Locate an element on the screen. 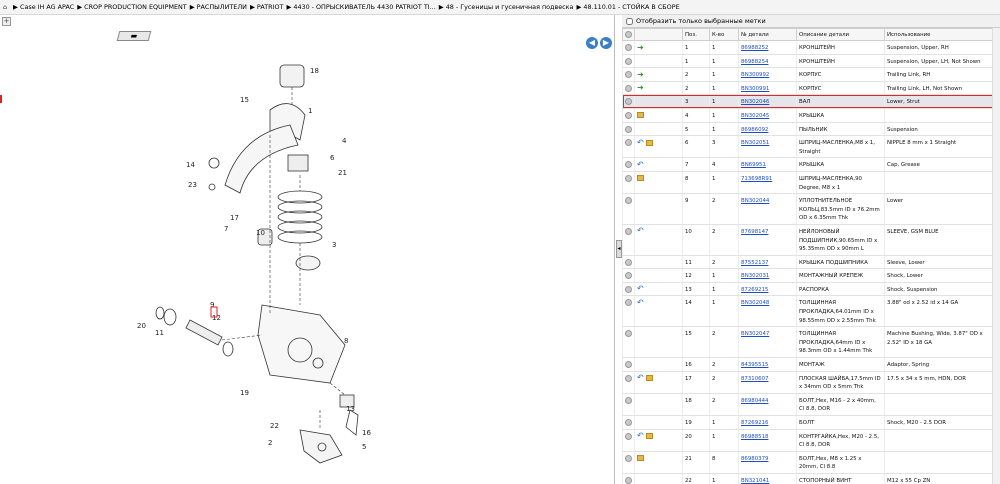 This screenshot has width=1000, height=484. table-row: ↶ 13 1 87269215 РАСПОРКА Shock, Suspension is located at coordinates (811, 289).